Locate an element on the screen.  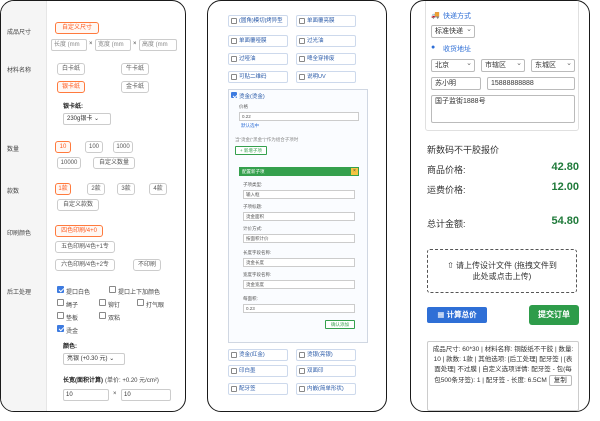
calc-mode-select: 按面积计价 is located at coordinates (299, 238).